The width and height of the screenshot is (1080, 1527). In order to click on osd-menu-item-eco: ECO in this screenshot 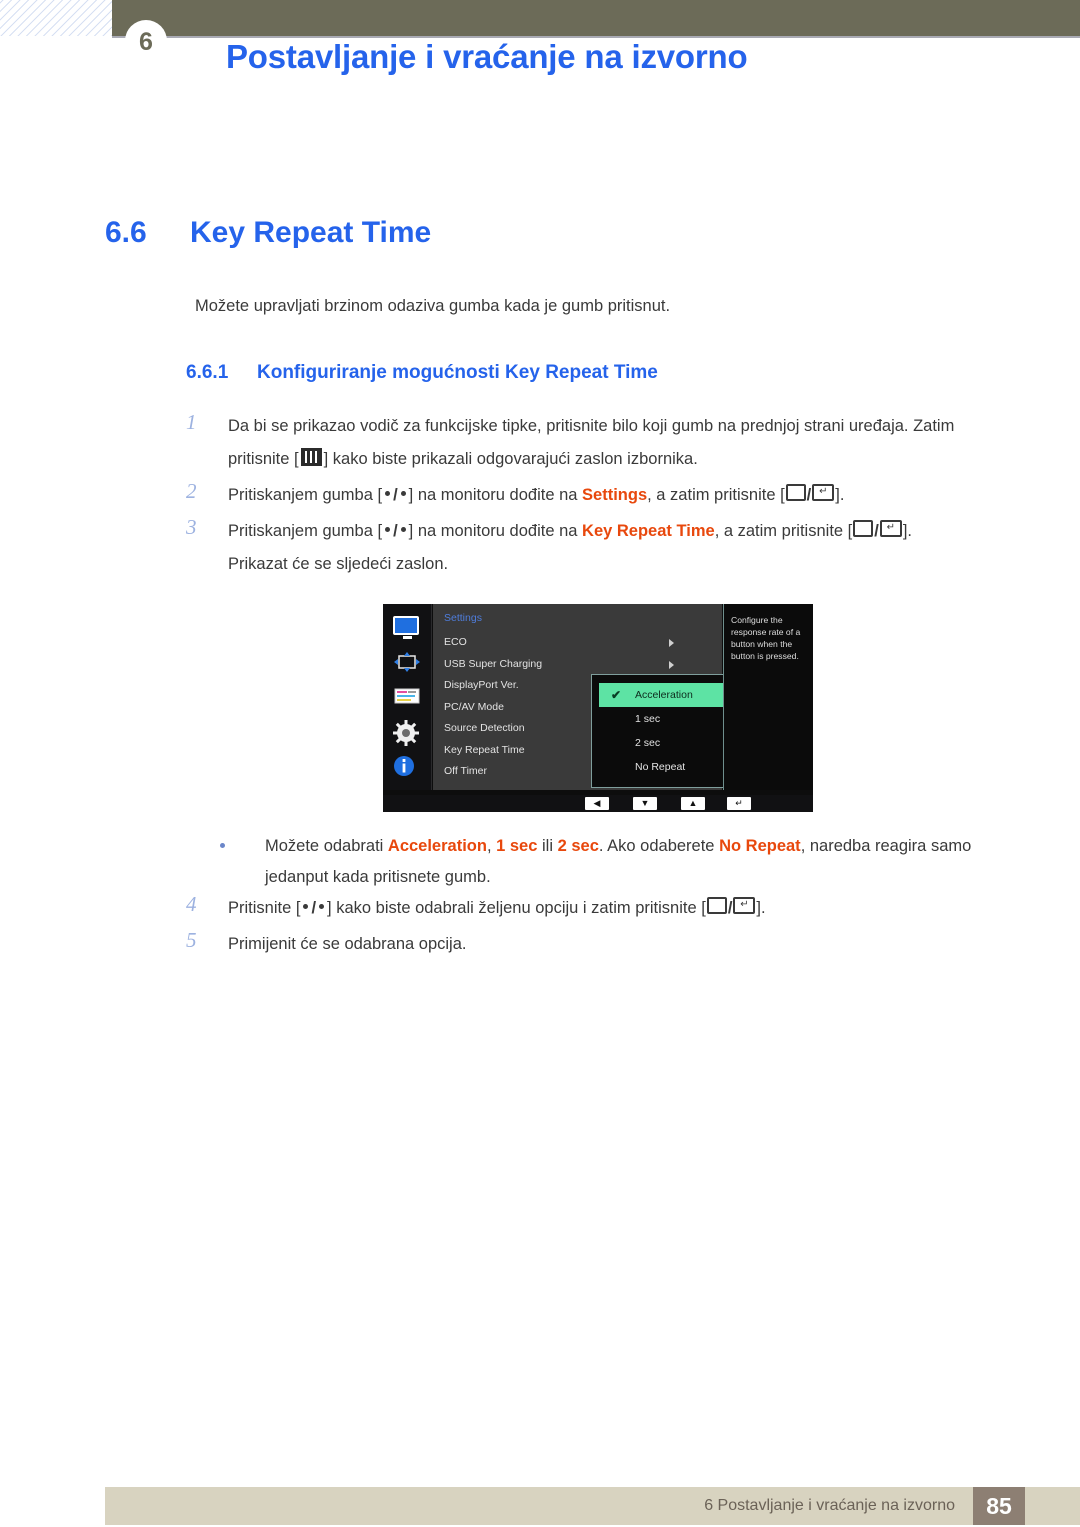, I will do `click(579, 643)`.